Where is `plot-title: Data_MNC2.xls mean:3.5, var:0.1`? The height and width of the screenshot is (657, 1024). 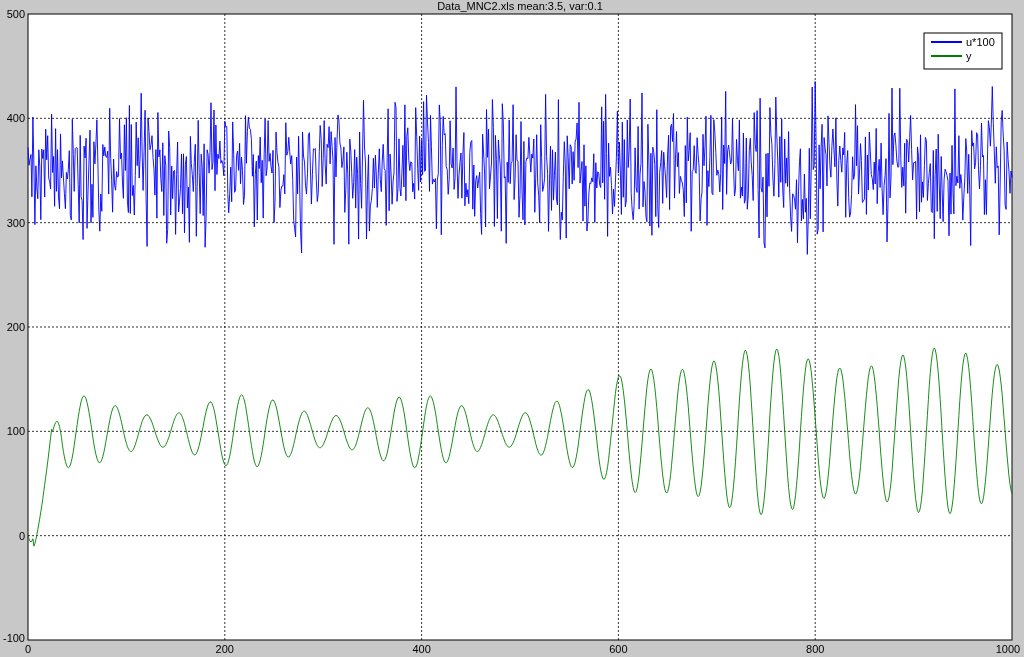 plot-title: Data_MNC2.xls mean:3.5, var:0.1 is located at coordinates (520, 6).